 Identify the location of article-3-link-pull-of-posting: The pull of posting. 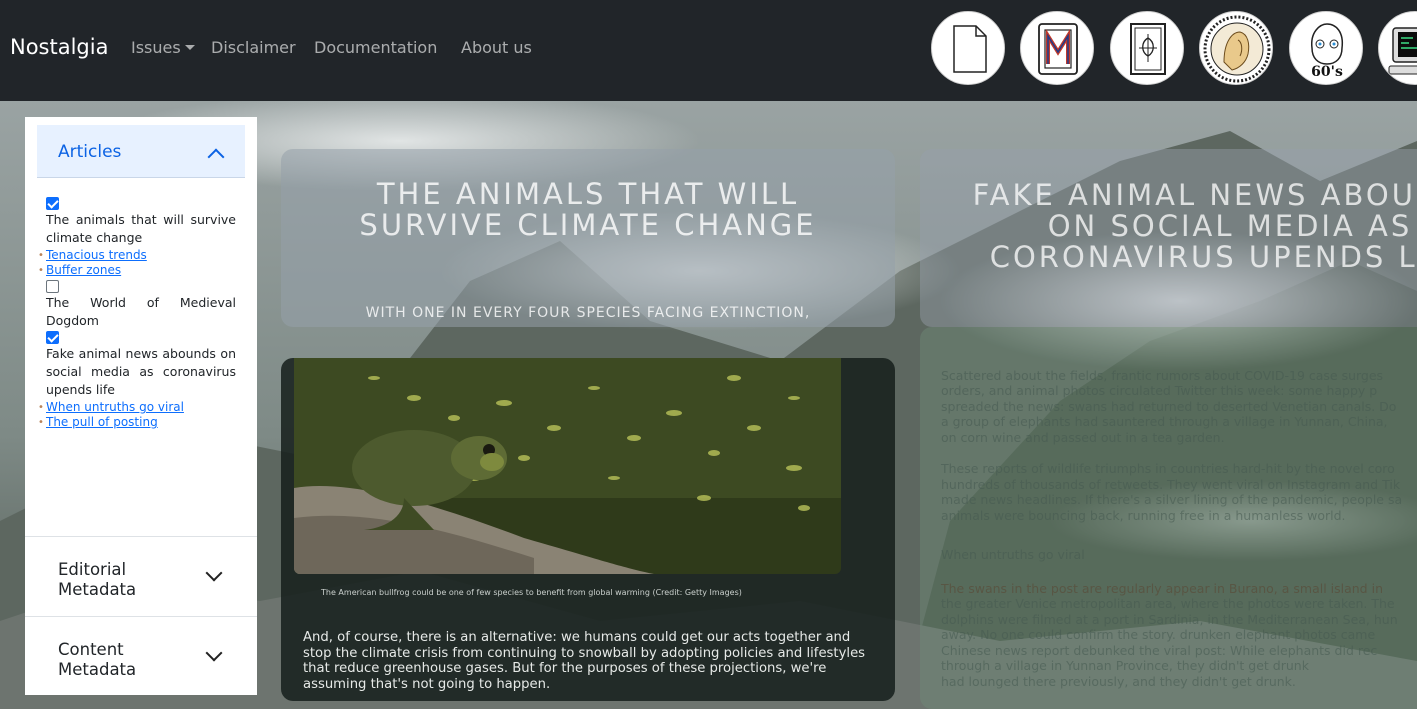
(137, 422).